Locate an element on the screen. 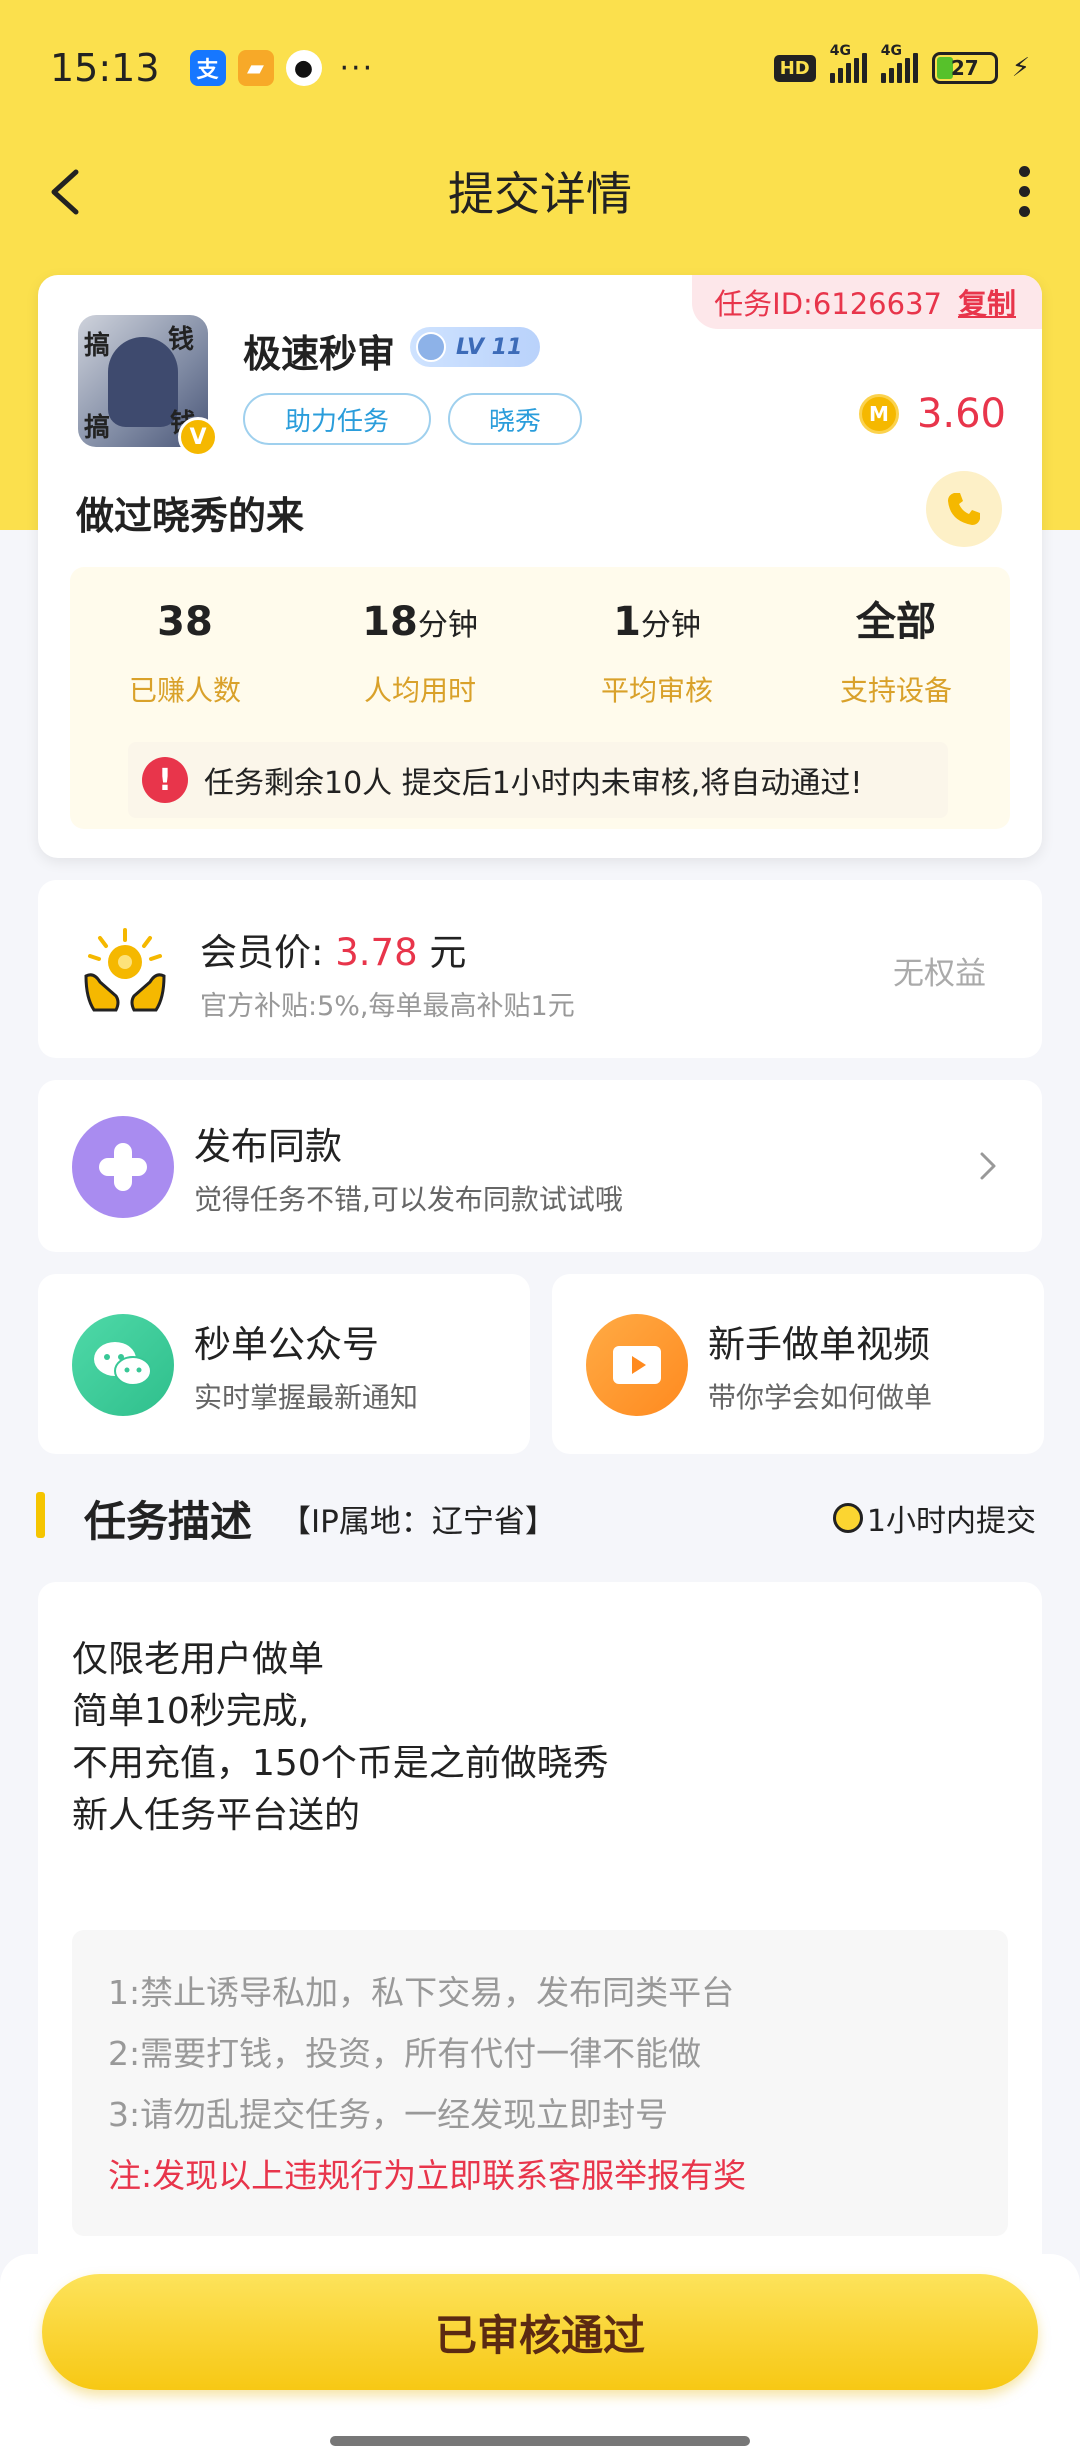  more-options-icon is located at coordinates (1024, 191).